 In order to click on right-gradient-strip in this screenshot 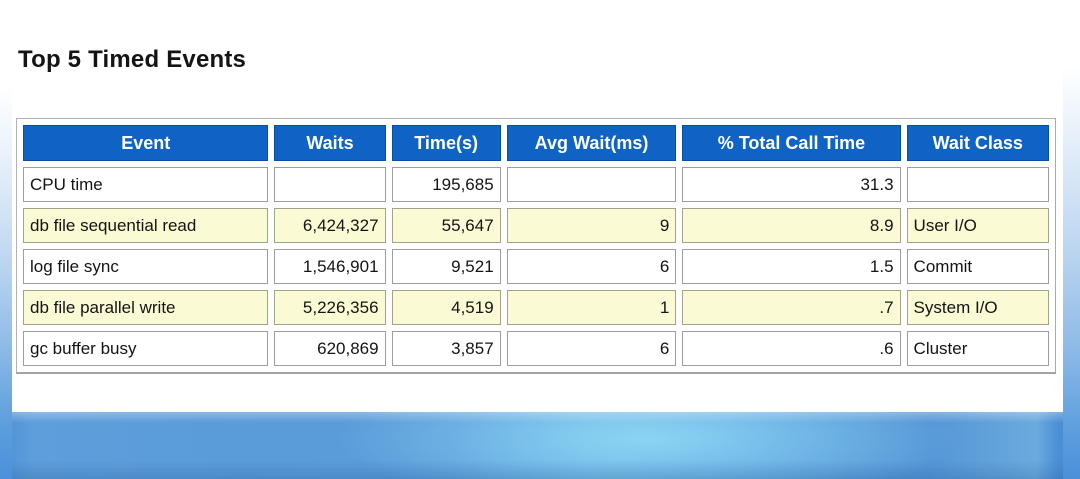, I will do `click(1071, 239)`.